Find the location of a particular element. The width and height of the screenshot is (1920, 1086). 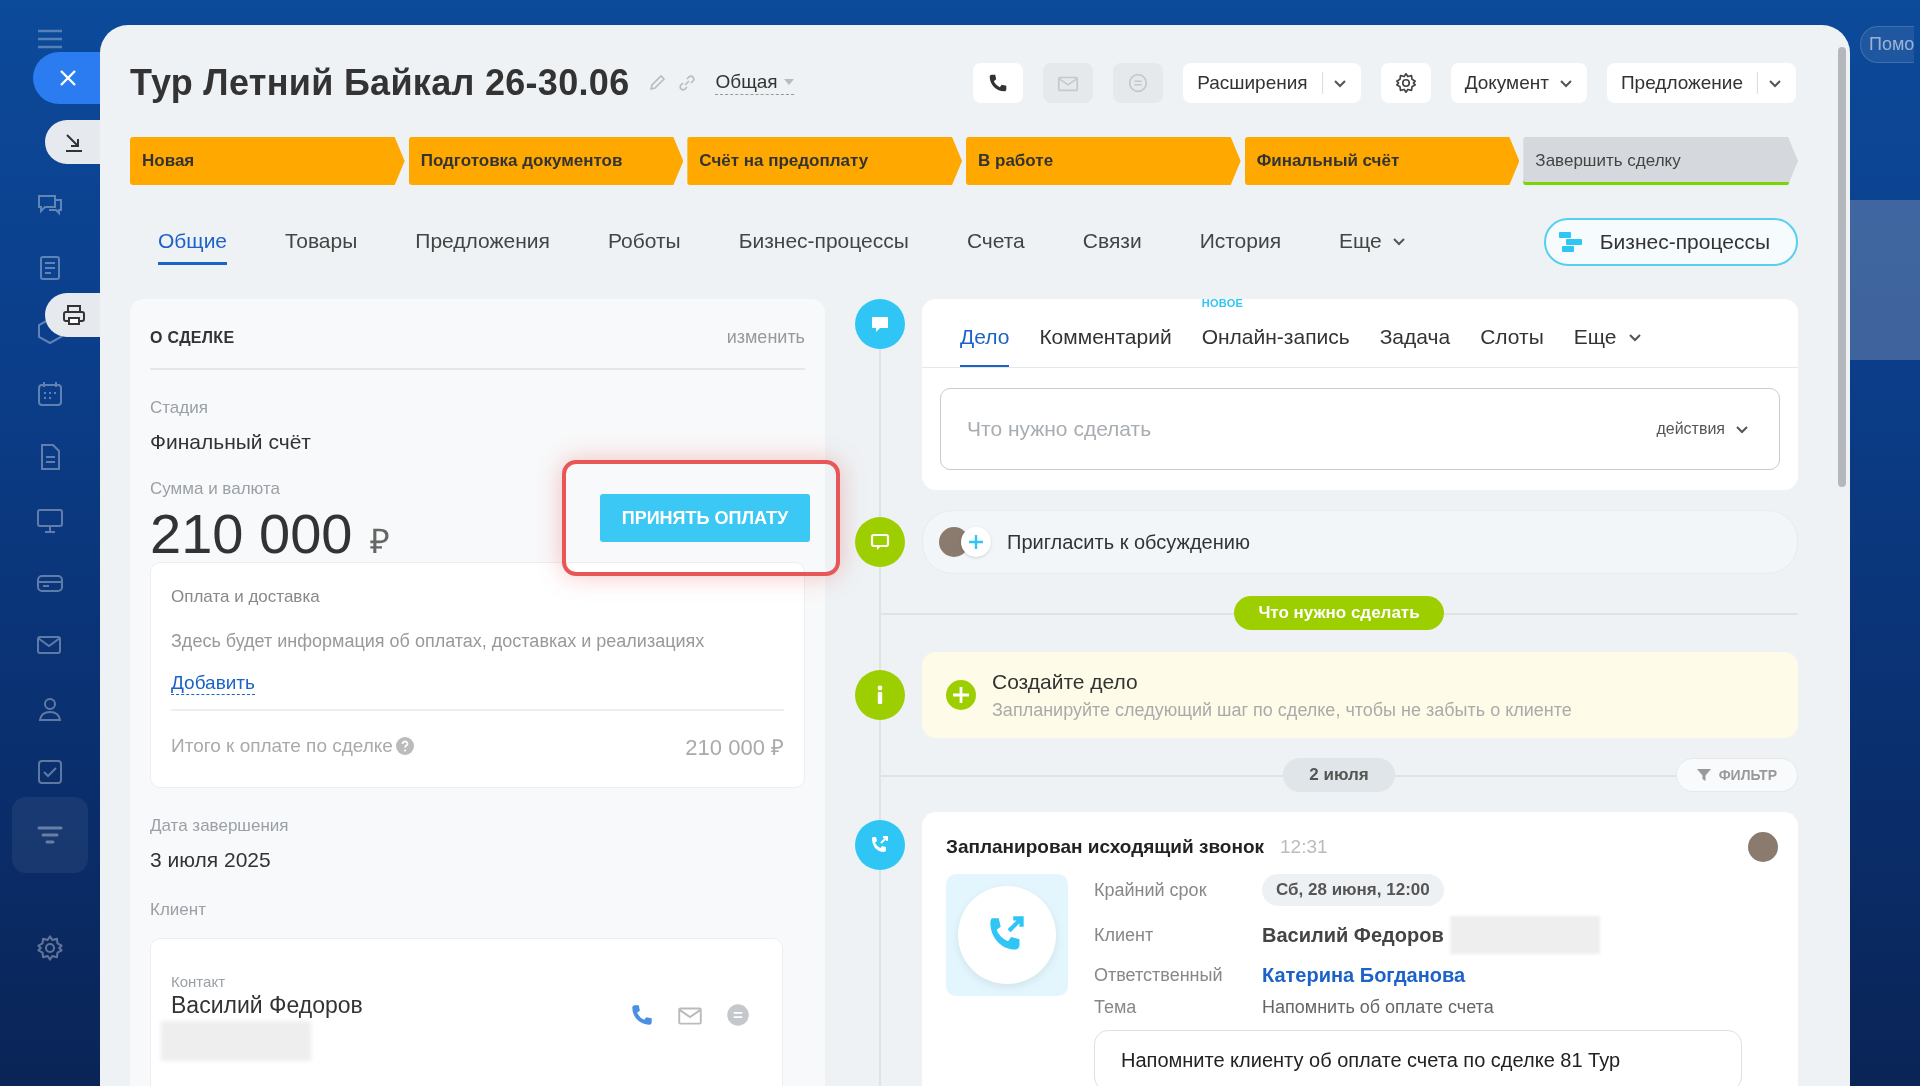

printer-icon is located at coordinates (74, 315).